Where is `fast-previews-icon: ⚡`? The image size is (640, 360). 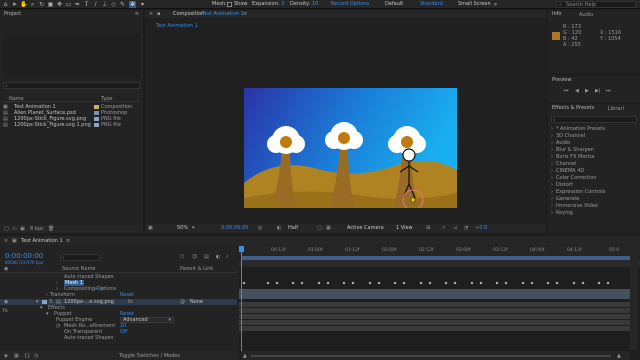 fast-previews-icon: ⚡ is located at coordinates (444, 228).